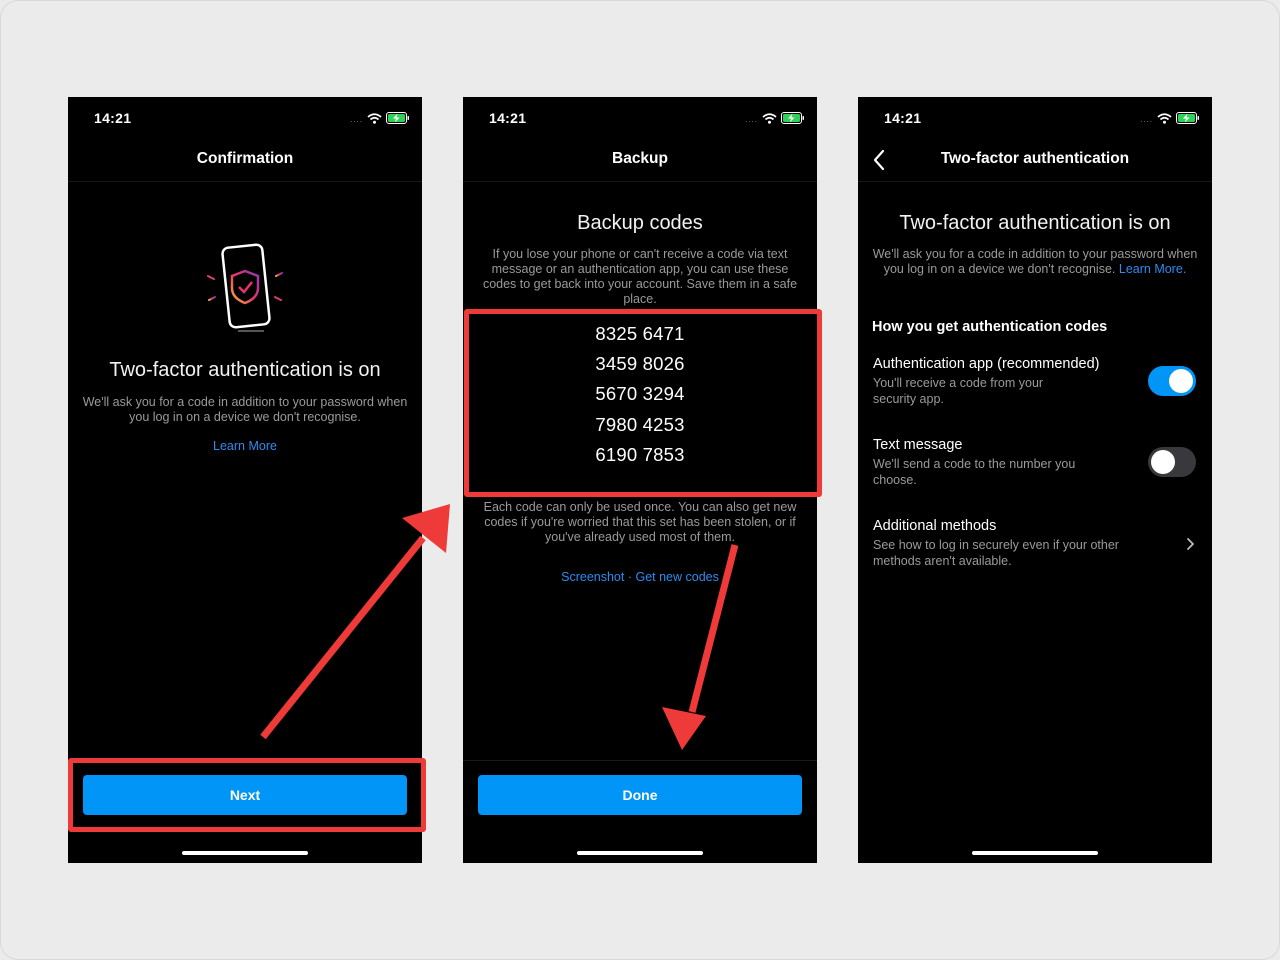 The image size is (1280, 960). I want to click on backup-code: 5670 3294, so click(640, 394).